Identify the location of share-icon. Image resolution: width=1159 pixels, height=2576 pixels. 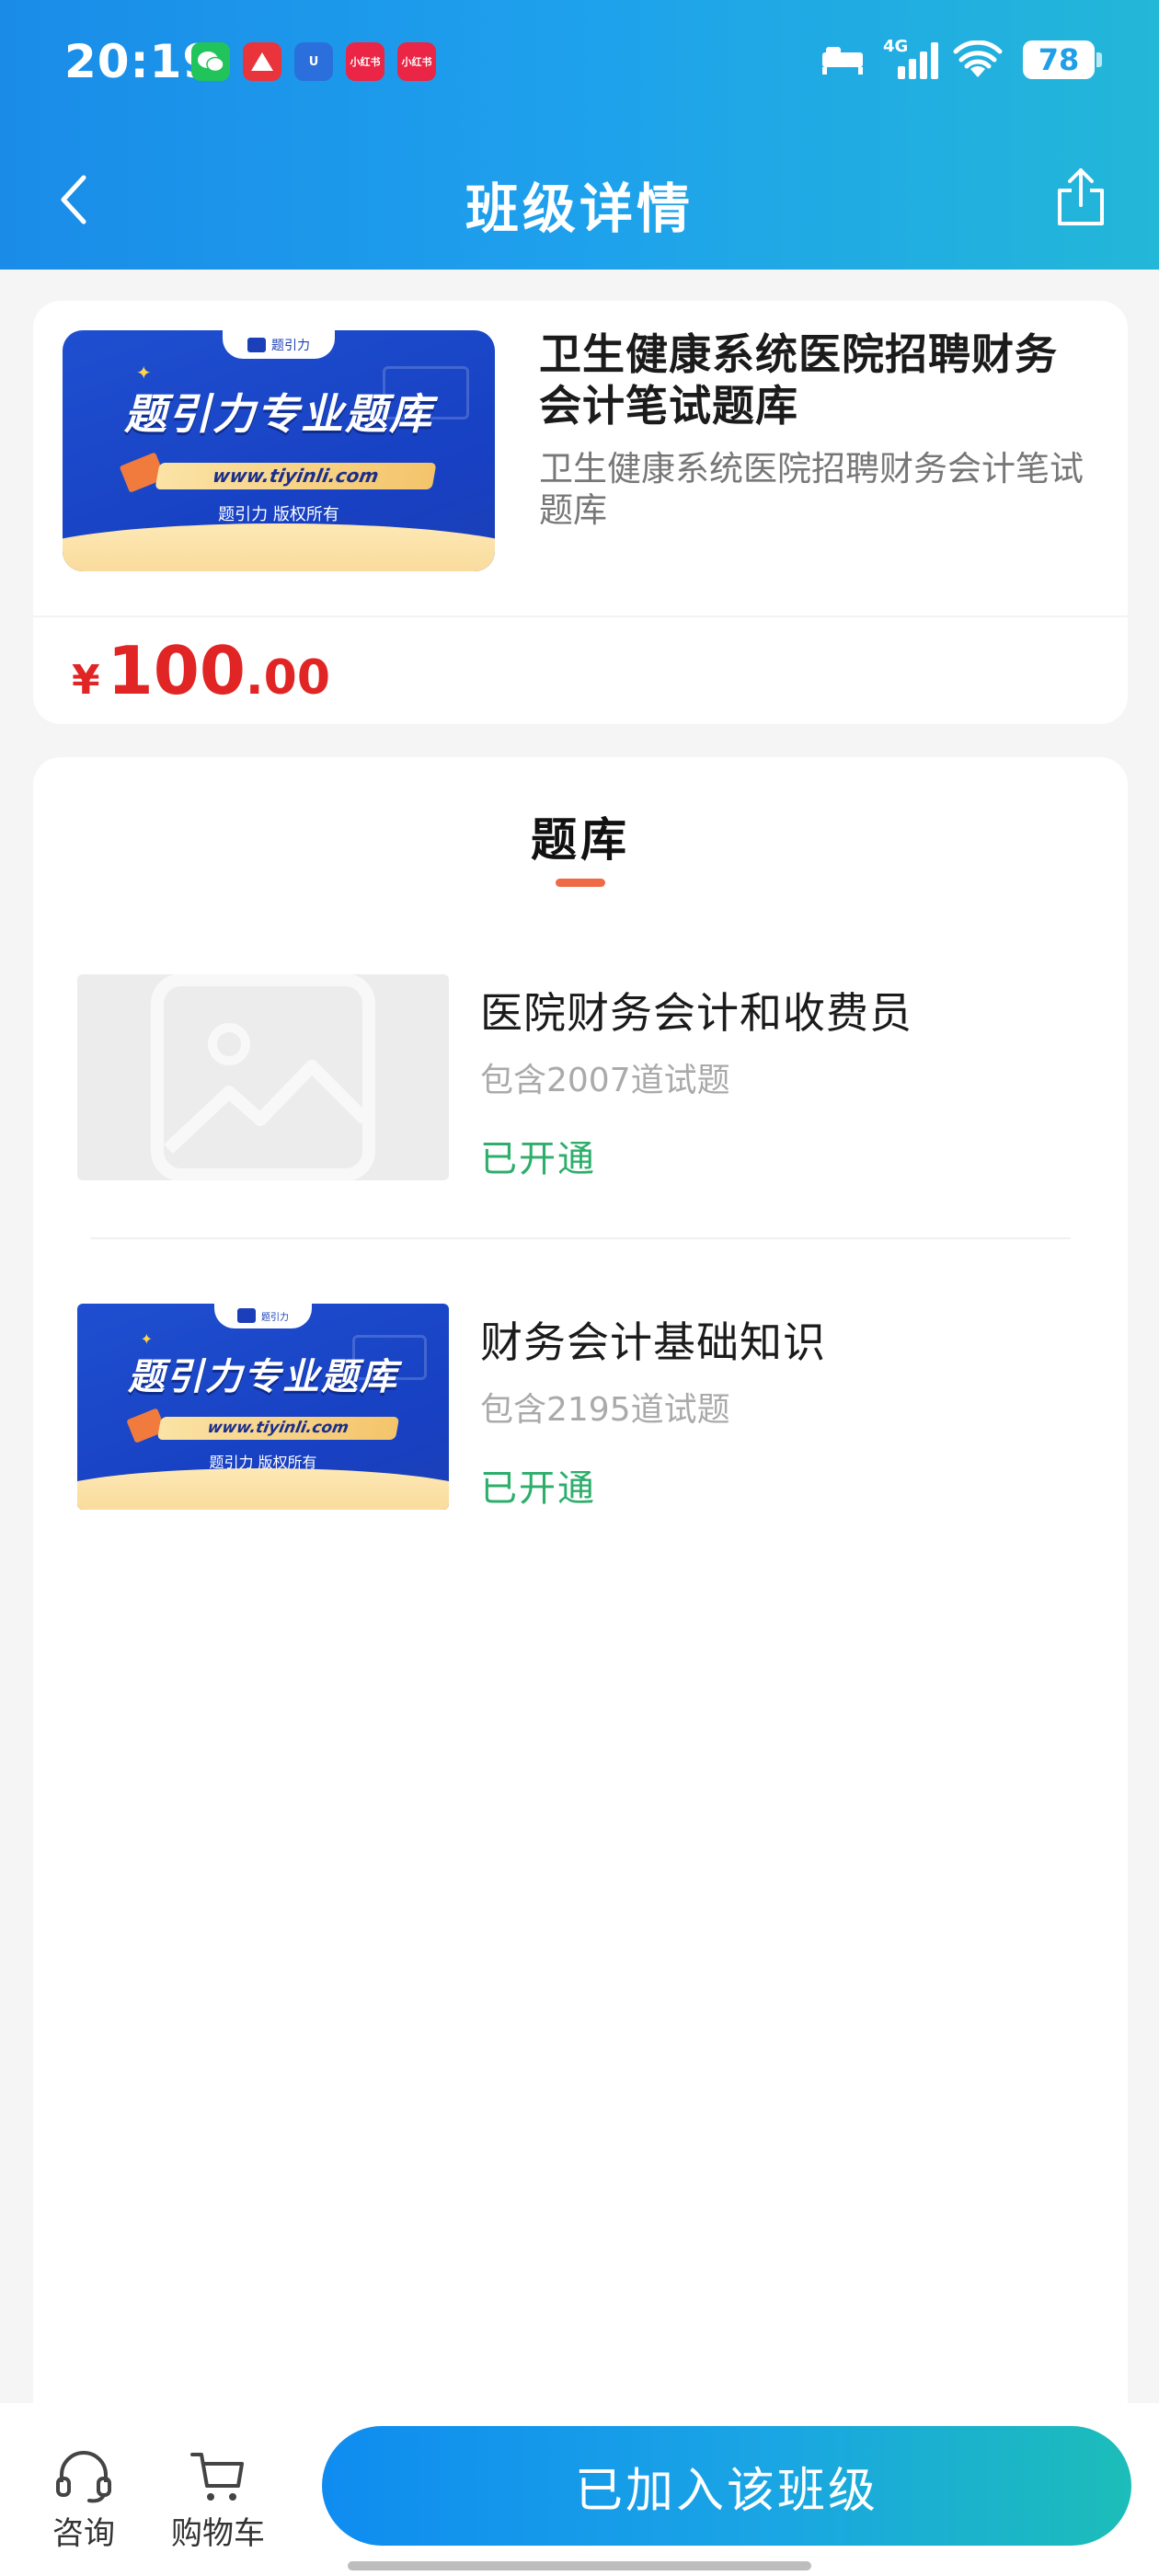
(1081, 196).